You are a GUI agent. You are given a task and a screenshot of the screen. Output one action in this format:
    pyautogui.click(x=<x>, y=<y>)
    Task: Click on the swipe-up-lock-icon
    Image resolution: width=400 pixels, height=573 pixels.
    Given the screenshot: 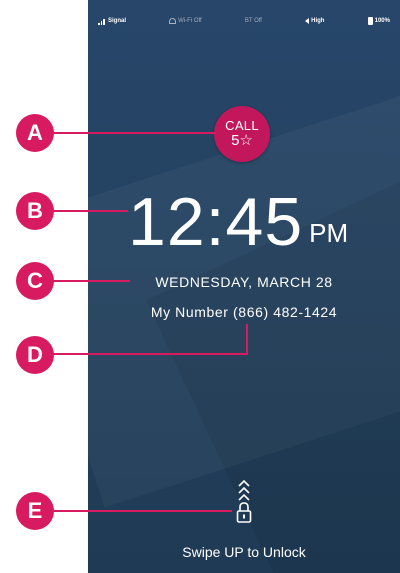 What is the action you would take?
    pyautogui.click(x=244, y=501)
    